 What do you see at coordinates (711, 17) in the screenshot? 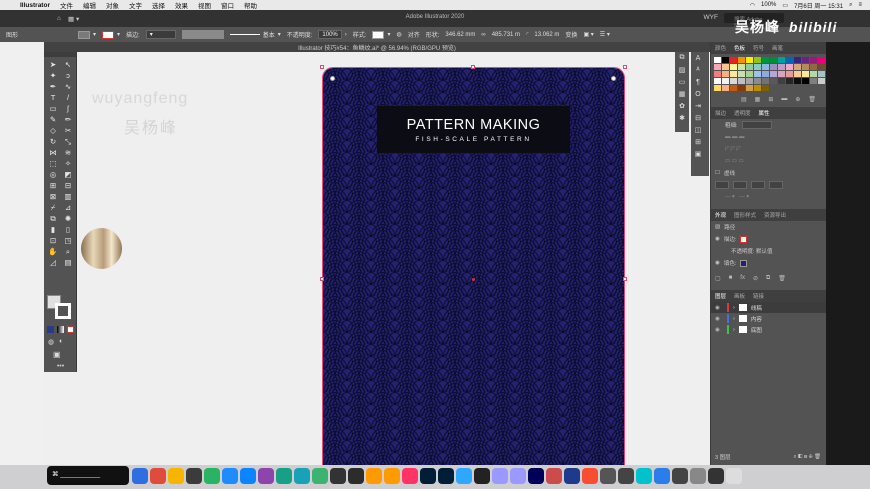
I see `workspace-switcher: WYF` at bounding box center [711, 17].